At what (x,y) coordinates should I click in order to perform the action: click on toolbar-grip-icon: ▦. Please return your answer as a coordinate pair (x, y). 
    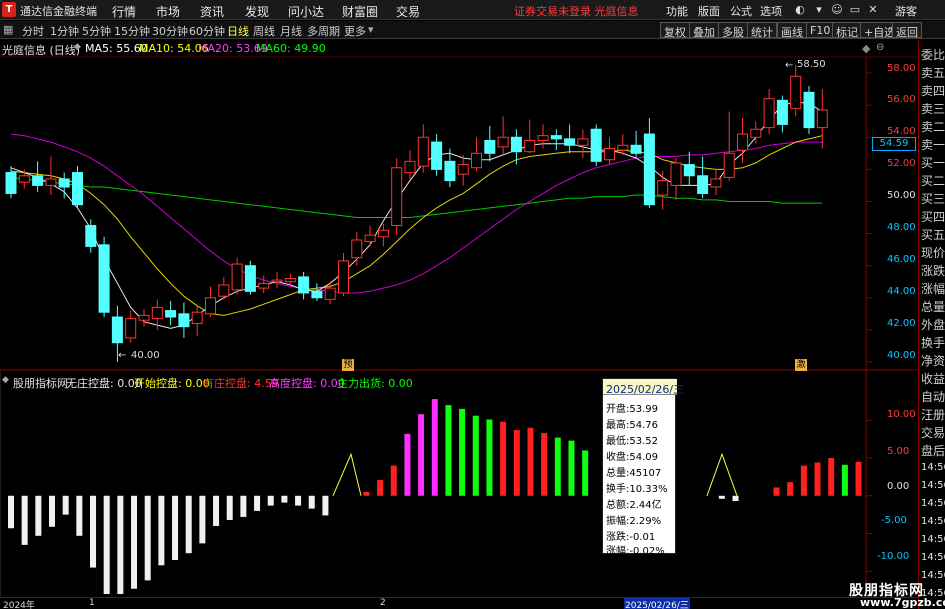
    Looking at the image, I should click on (8, 29).